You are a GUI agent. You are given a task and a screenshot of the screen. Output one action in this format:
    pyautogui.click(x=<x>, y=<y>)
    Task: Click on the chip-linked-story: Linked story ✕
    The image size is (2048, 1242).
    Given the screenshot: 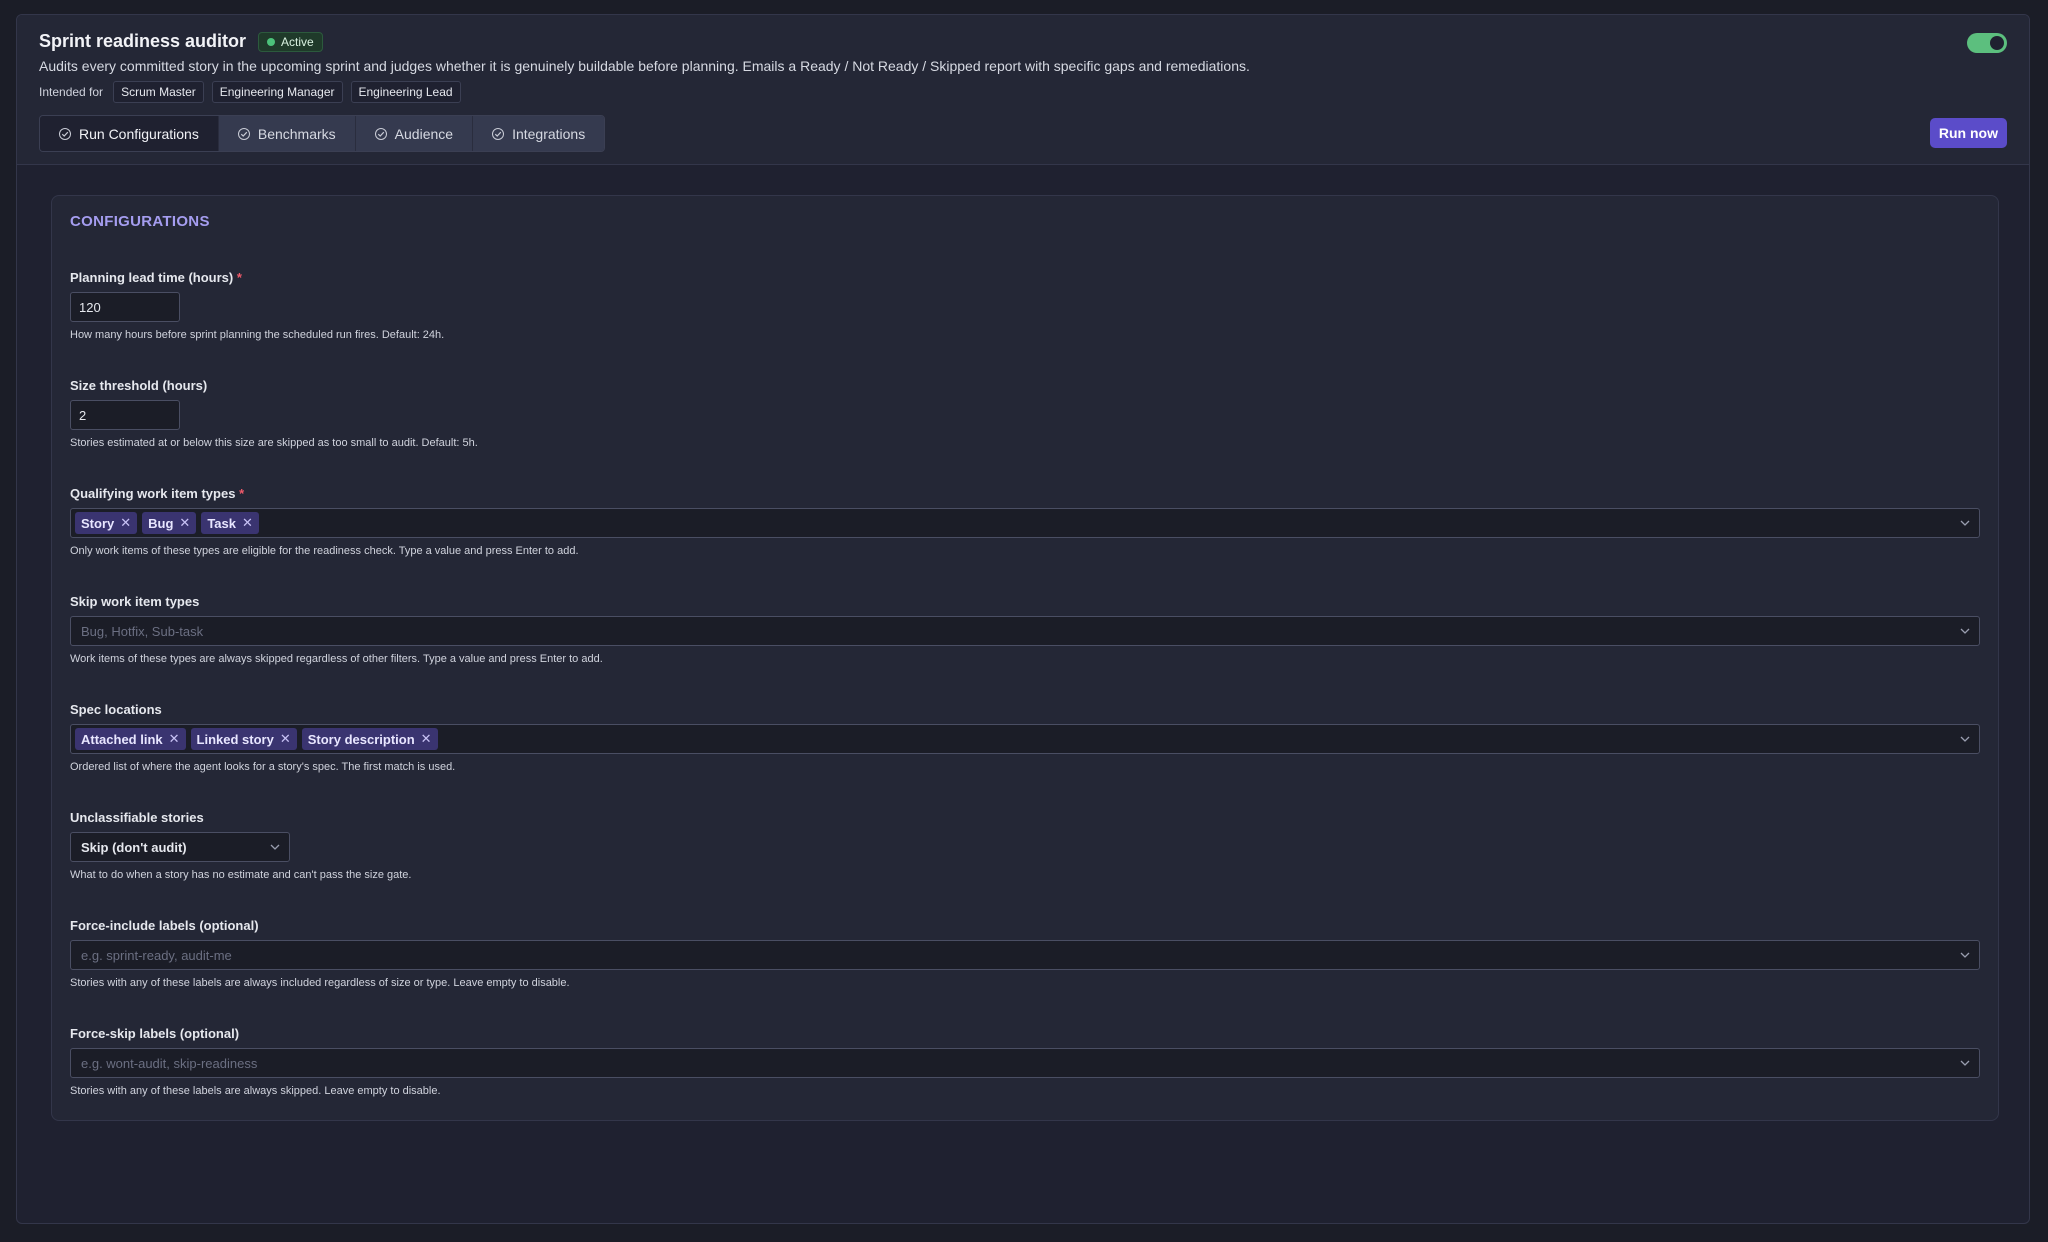 What is the action you would take?
    pyautogui.click(x=243, y=739)
    